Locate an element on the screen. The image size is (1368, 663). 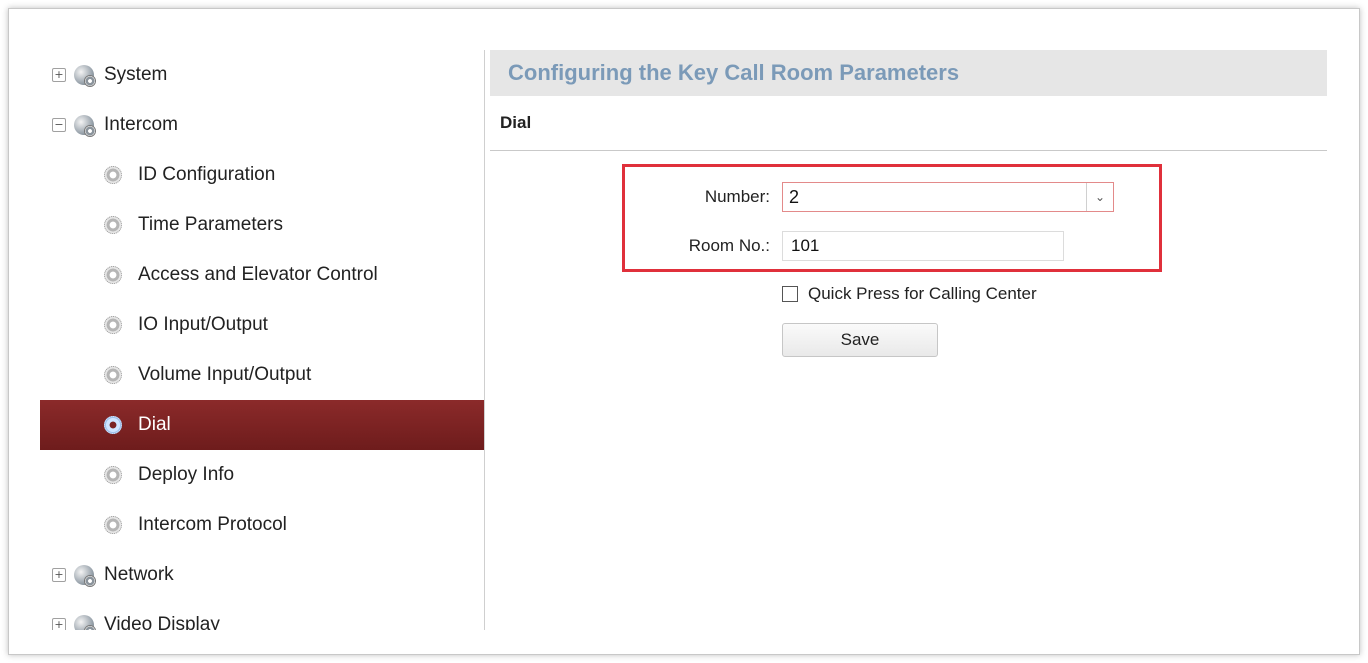
sidebar-item-intercom-protocol: Intercom Protocol is located at coordinates (262, 525).